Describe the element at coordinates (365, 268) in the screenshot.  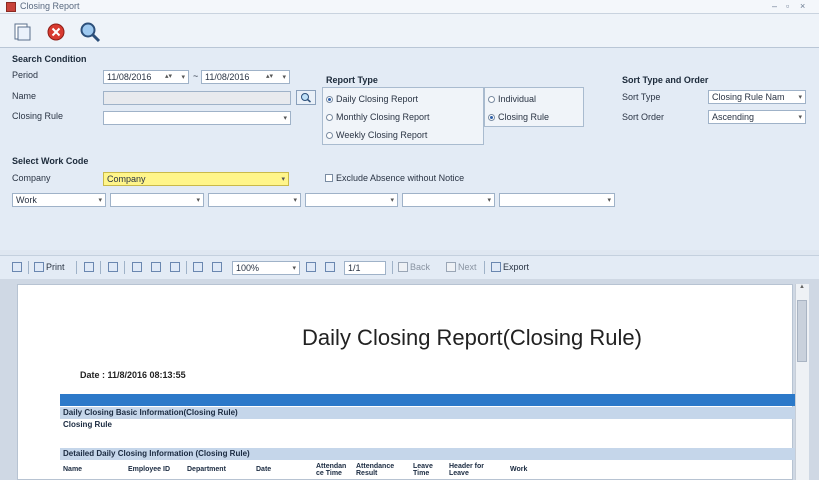
I see `page-number-field: 1/1` at that location.